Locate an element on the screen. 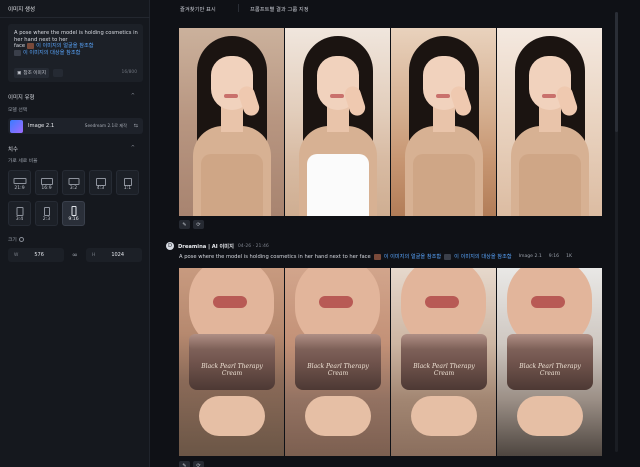 The image size is (640, 467). tab-underline is located at coordinates (75, 17).